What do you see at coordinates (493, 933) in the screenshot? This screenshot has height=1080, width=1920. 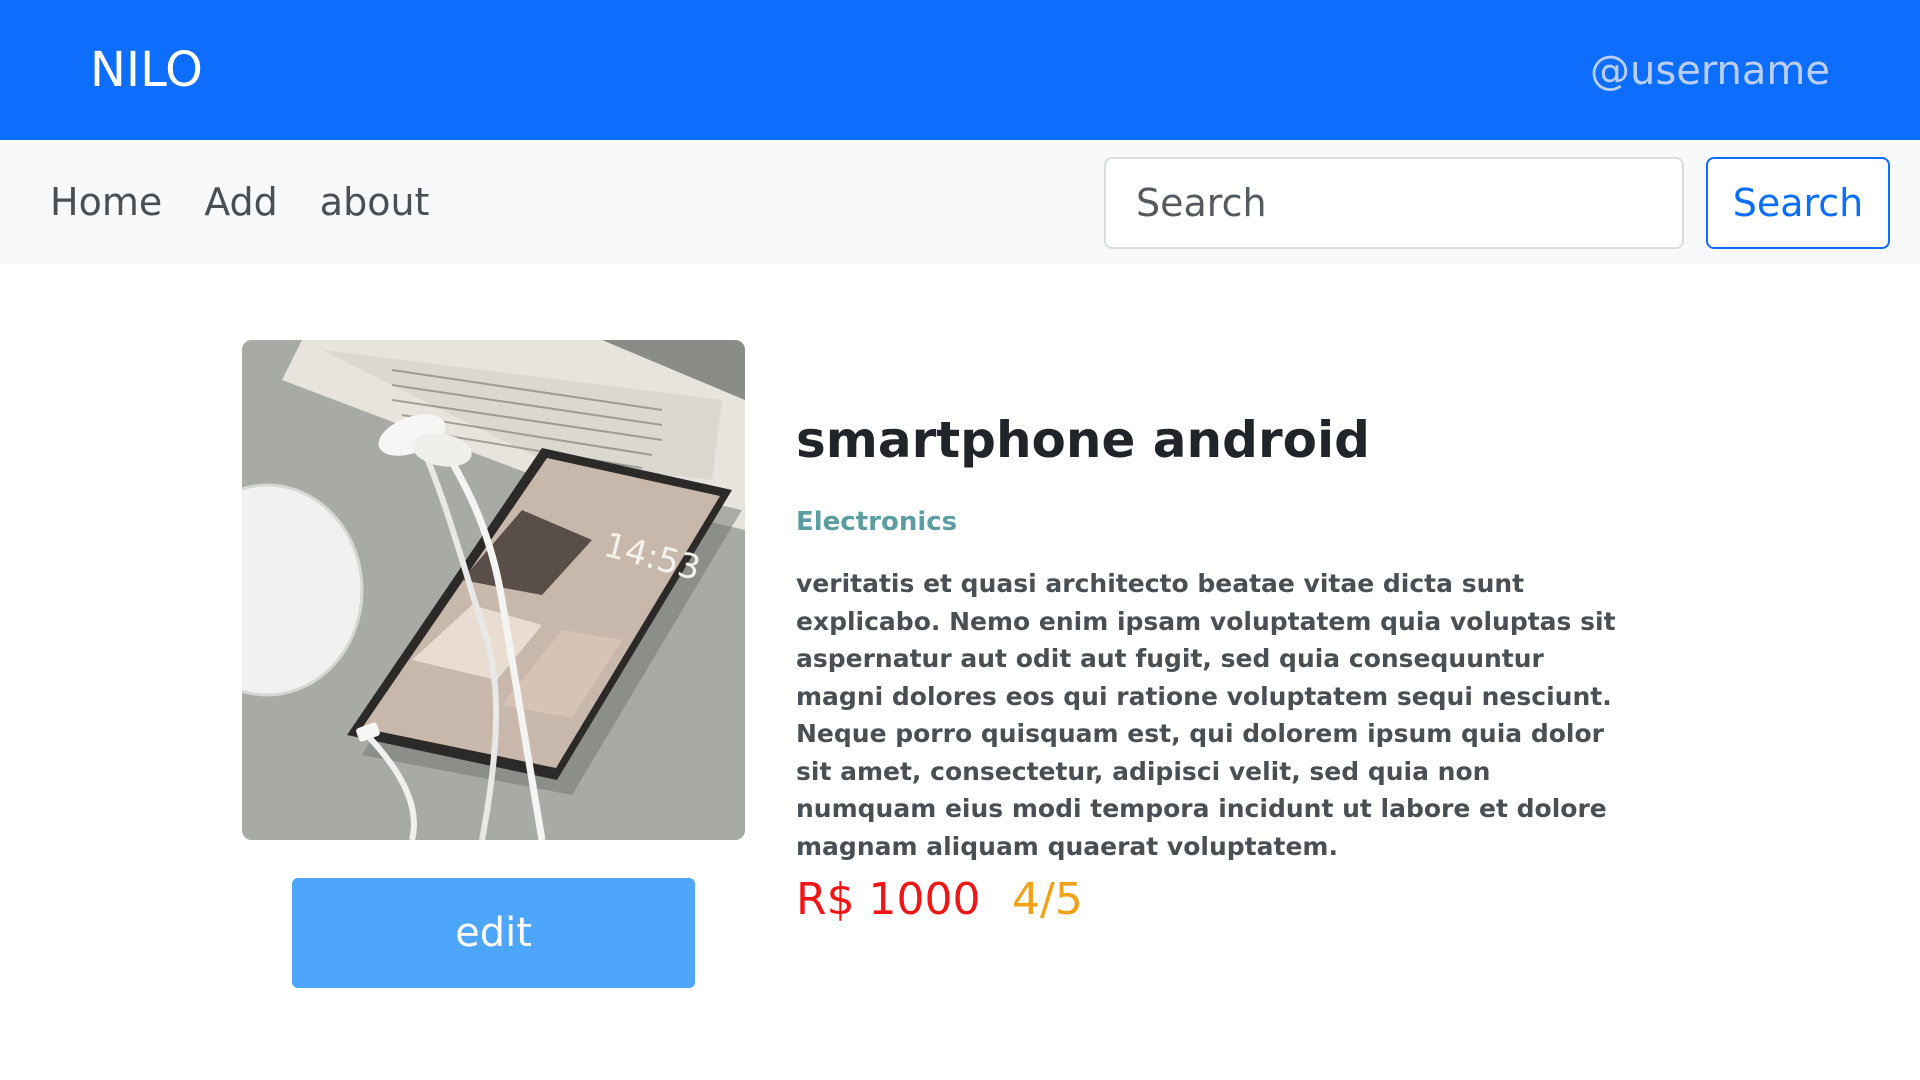 I see `edit-button: edit` at bounding box center [493, 933].